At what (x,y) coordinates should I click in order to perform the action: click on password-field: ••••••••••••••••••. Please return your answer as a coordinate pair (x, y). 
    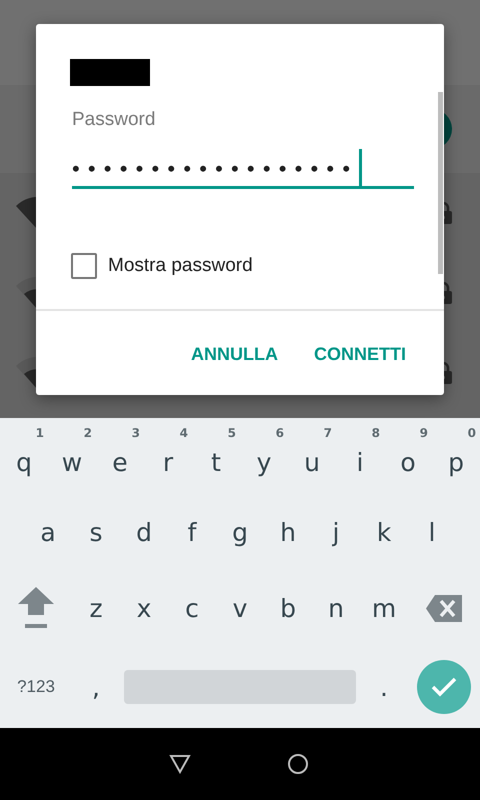
    Looking at the image, I should click on (243, 168).